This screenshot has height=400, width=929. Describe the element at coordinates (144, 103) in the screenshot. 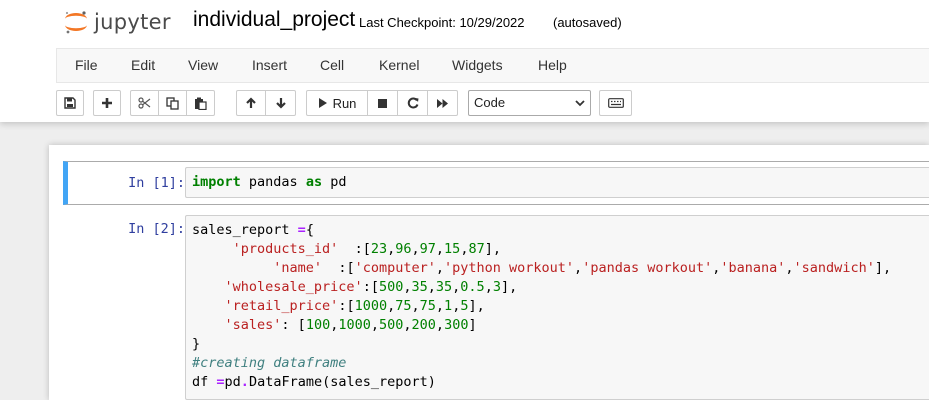

I see `cut-button` at that location.